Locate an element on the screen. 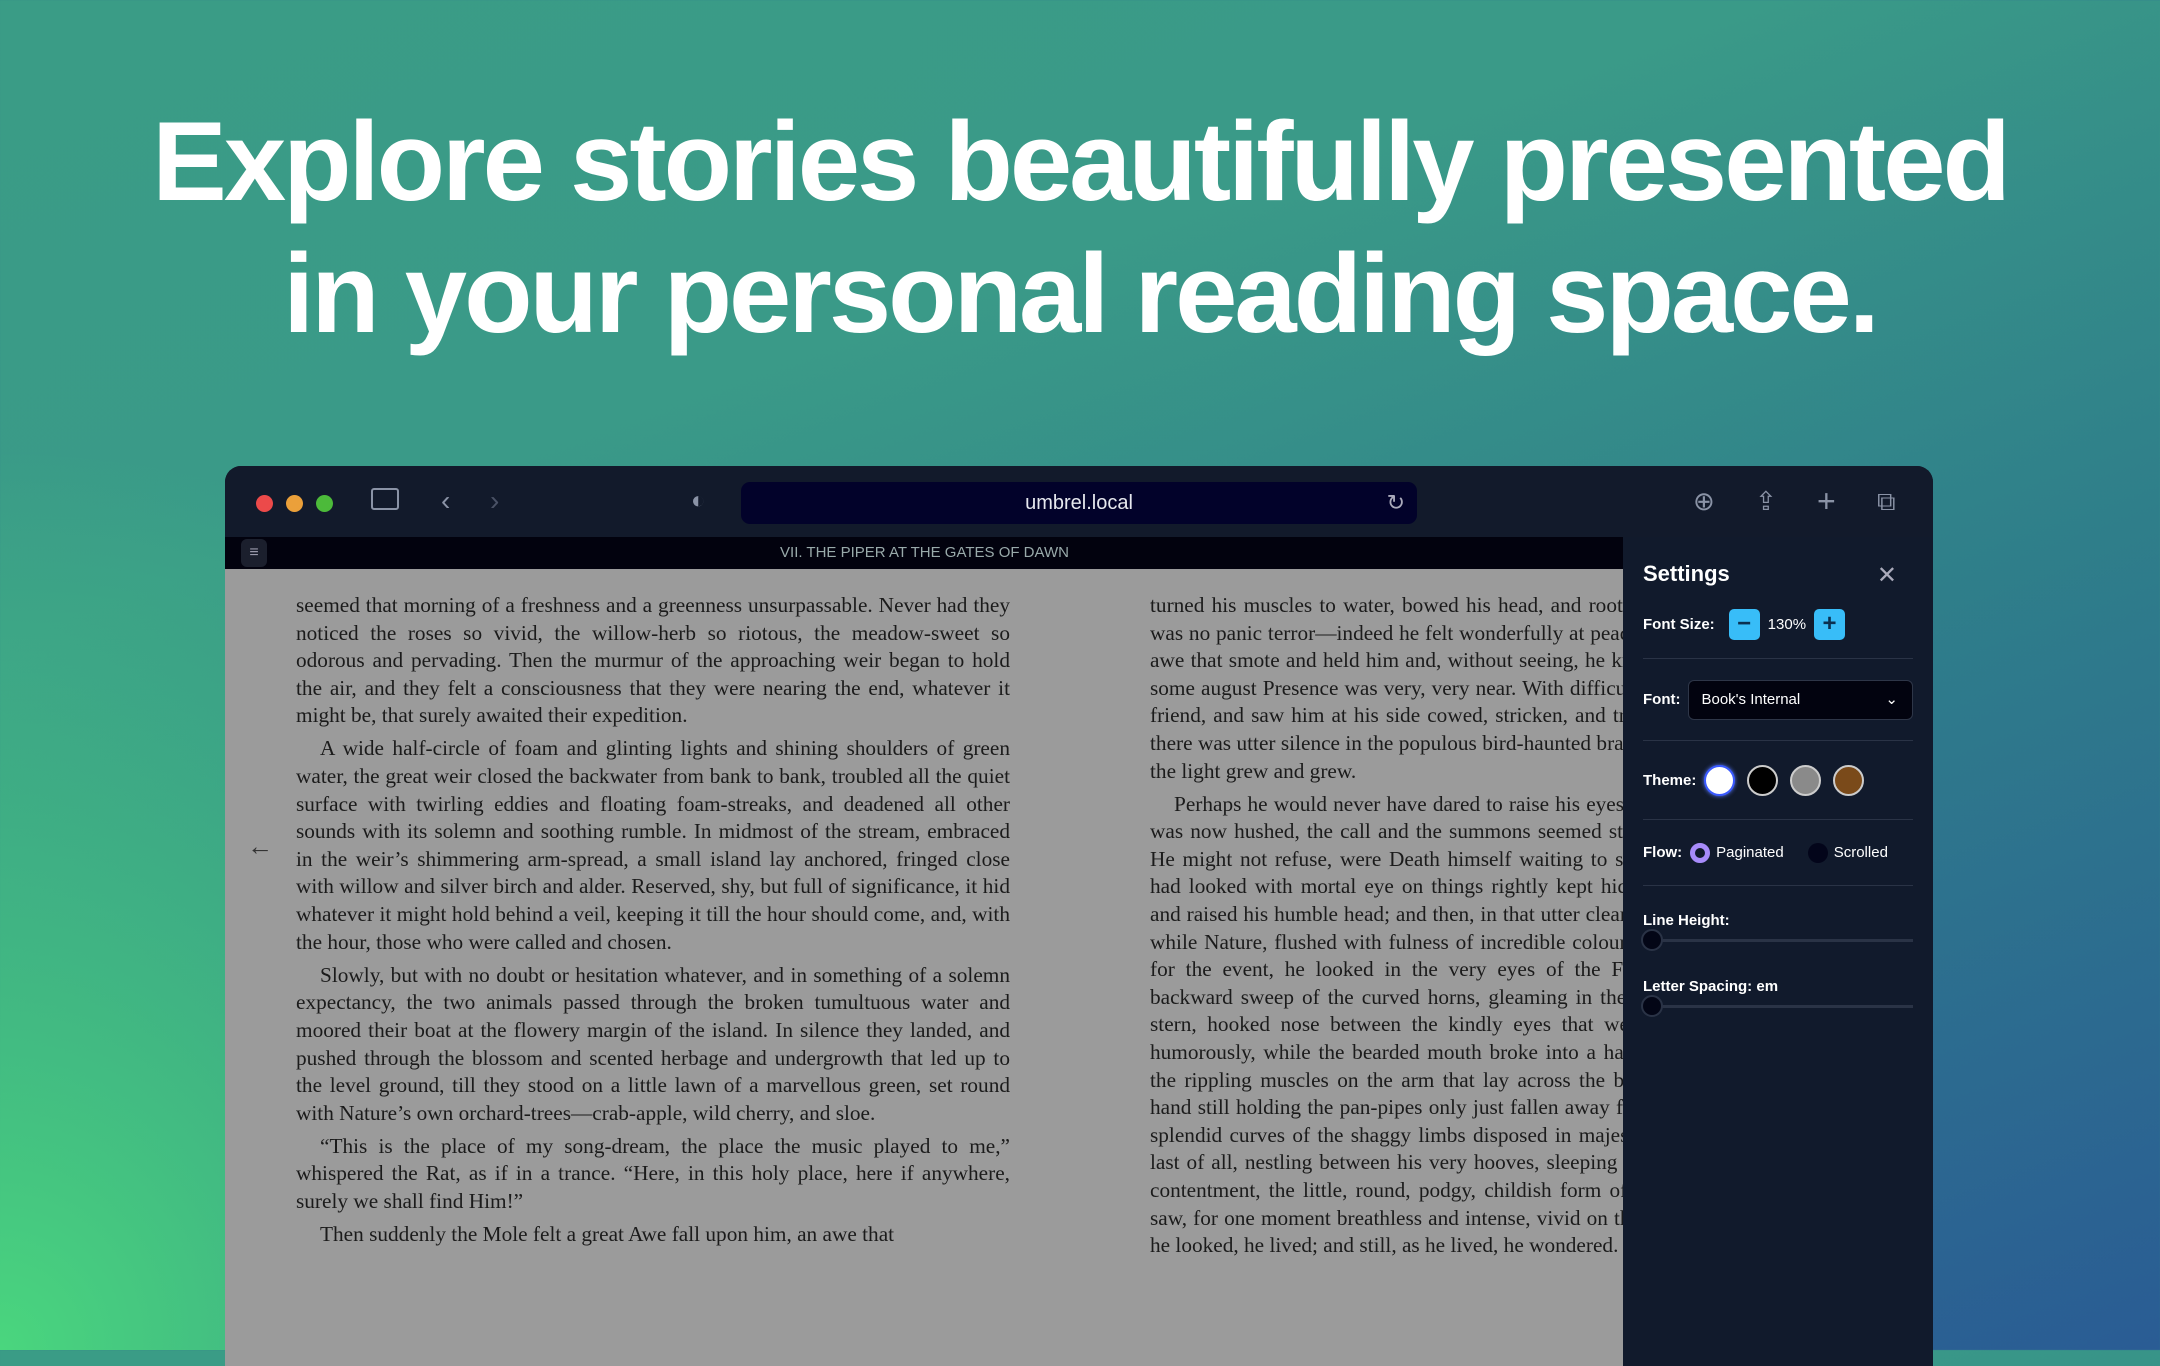  theme-row: Theme: is located at coordinates (1778, 780).